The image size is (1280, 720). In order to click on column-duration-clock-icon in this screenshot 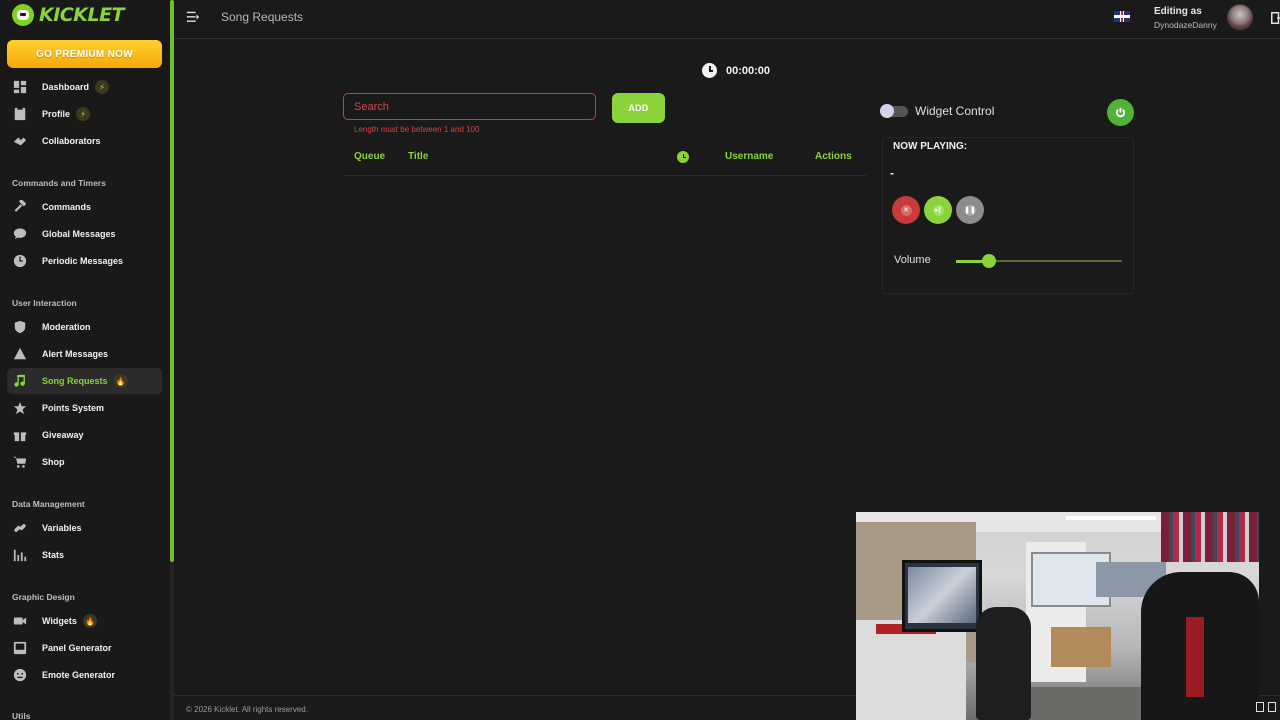, I will do `click(683, 157)`.